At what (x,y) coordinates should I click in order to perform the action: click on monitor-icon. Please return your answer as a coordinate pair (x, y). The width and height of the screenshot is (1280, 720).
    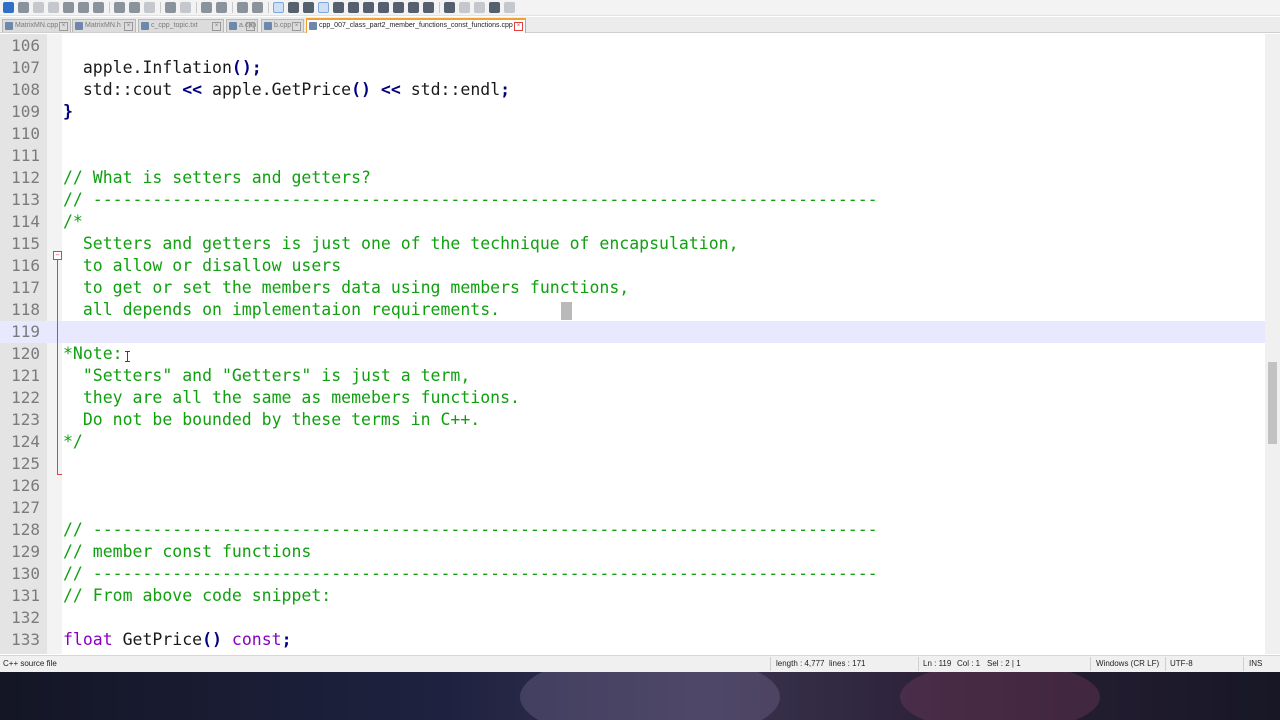
    Looking at the image, I should click on (398, 7).